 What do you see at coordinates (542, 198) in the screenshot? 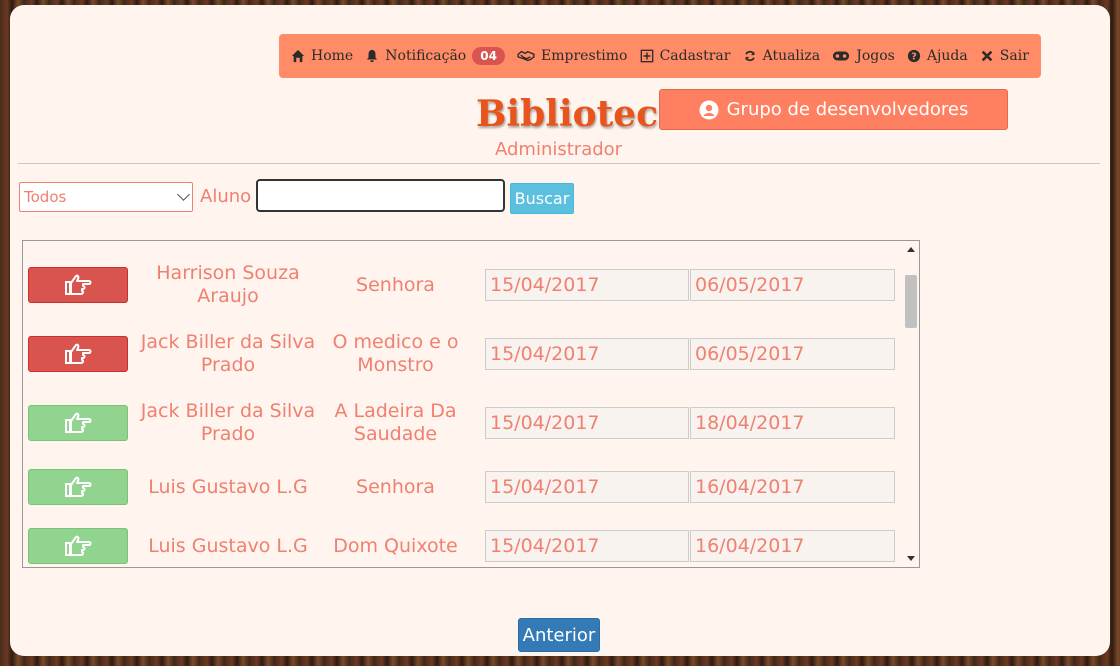
I see `buscar-button: Buscar` at bounding box center [542, 198].